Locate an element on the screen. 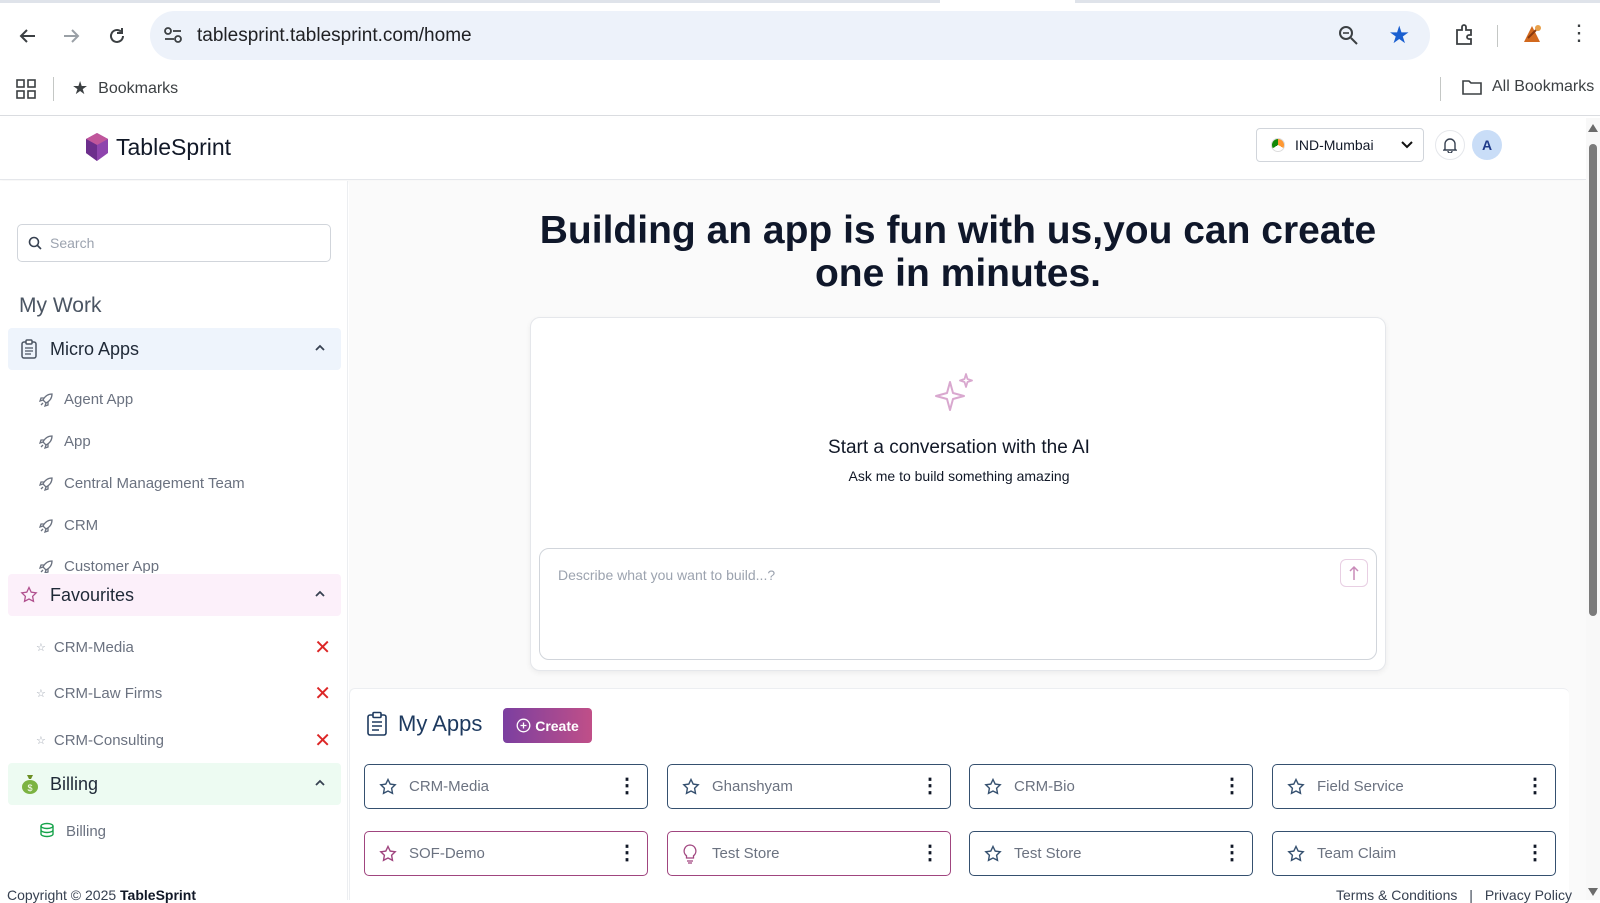 The height and width of the screenshot is (903, 1600). app-card-sof-demo: SOF-Demo ⋮ is located at coordinates (506, 853).